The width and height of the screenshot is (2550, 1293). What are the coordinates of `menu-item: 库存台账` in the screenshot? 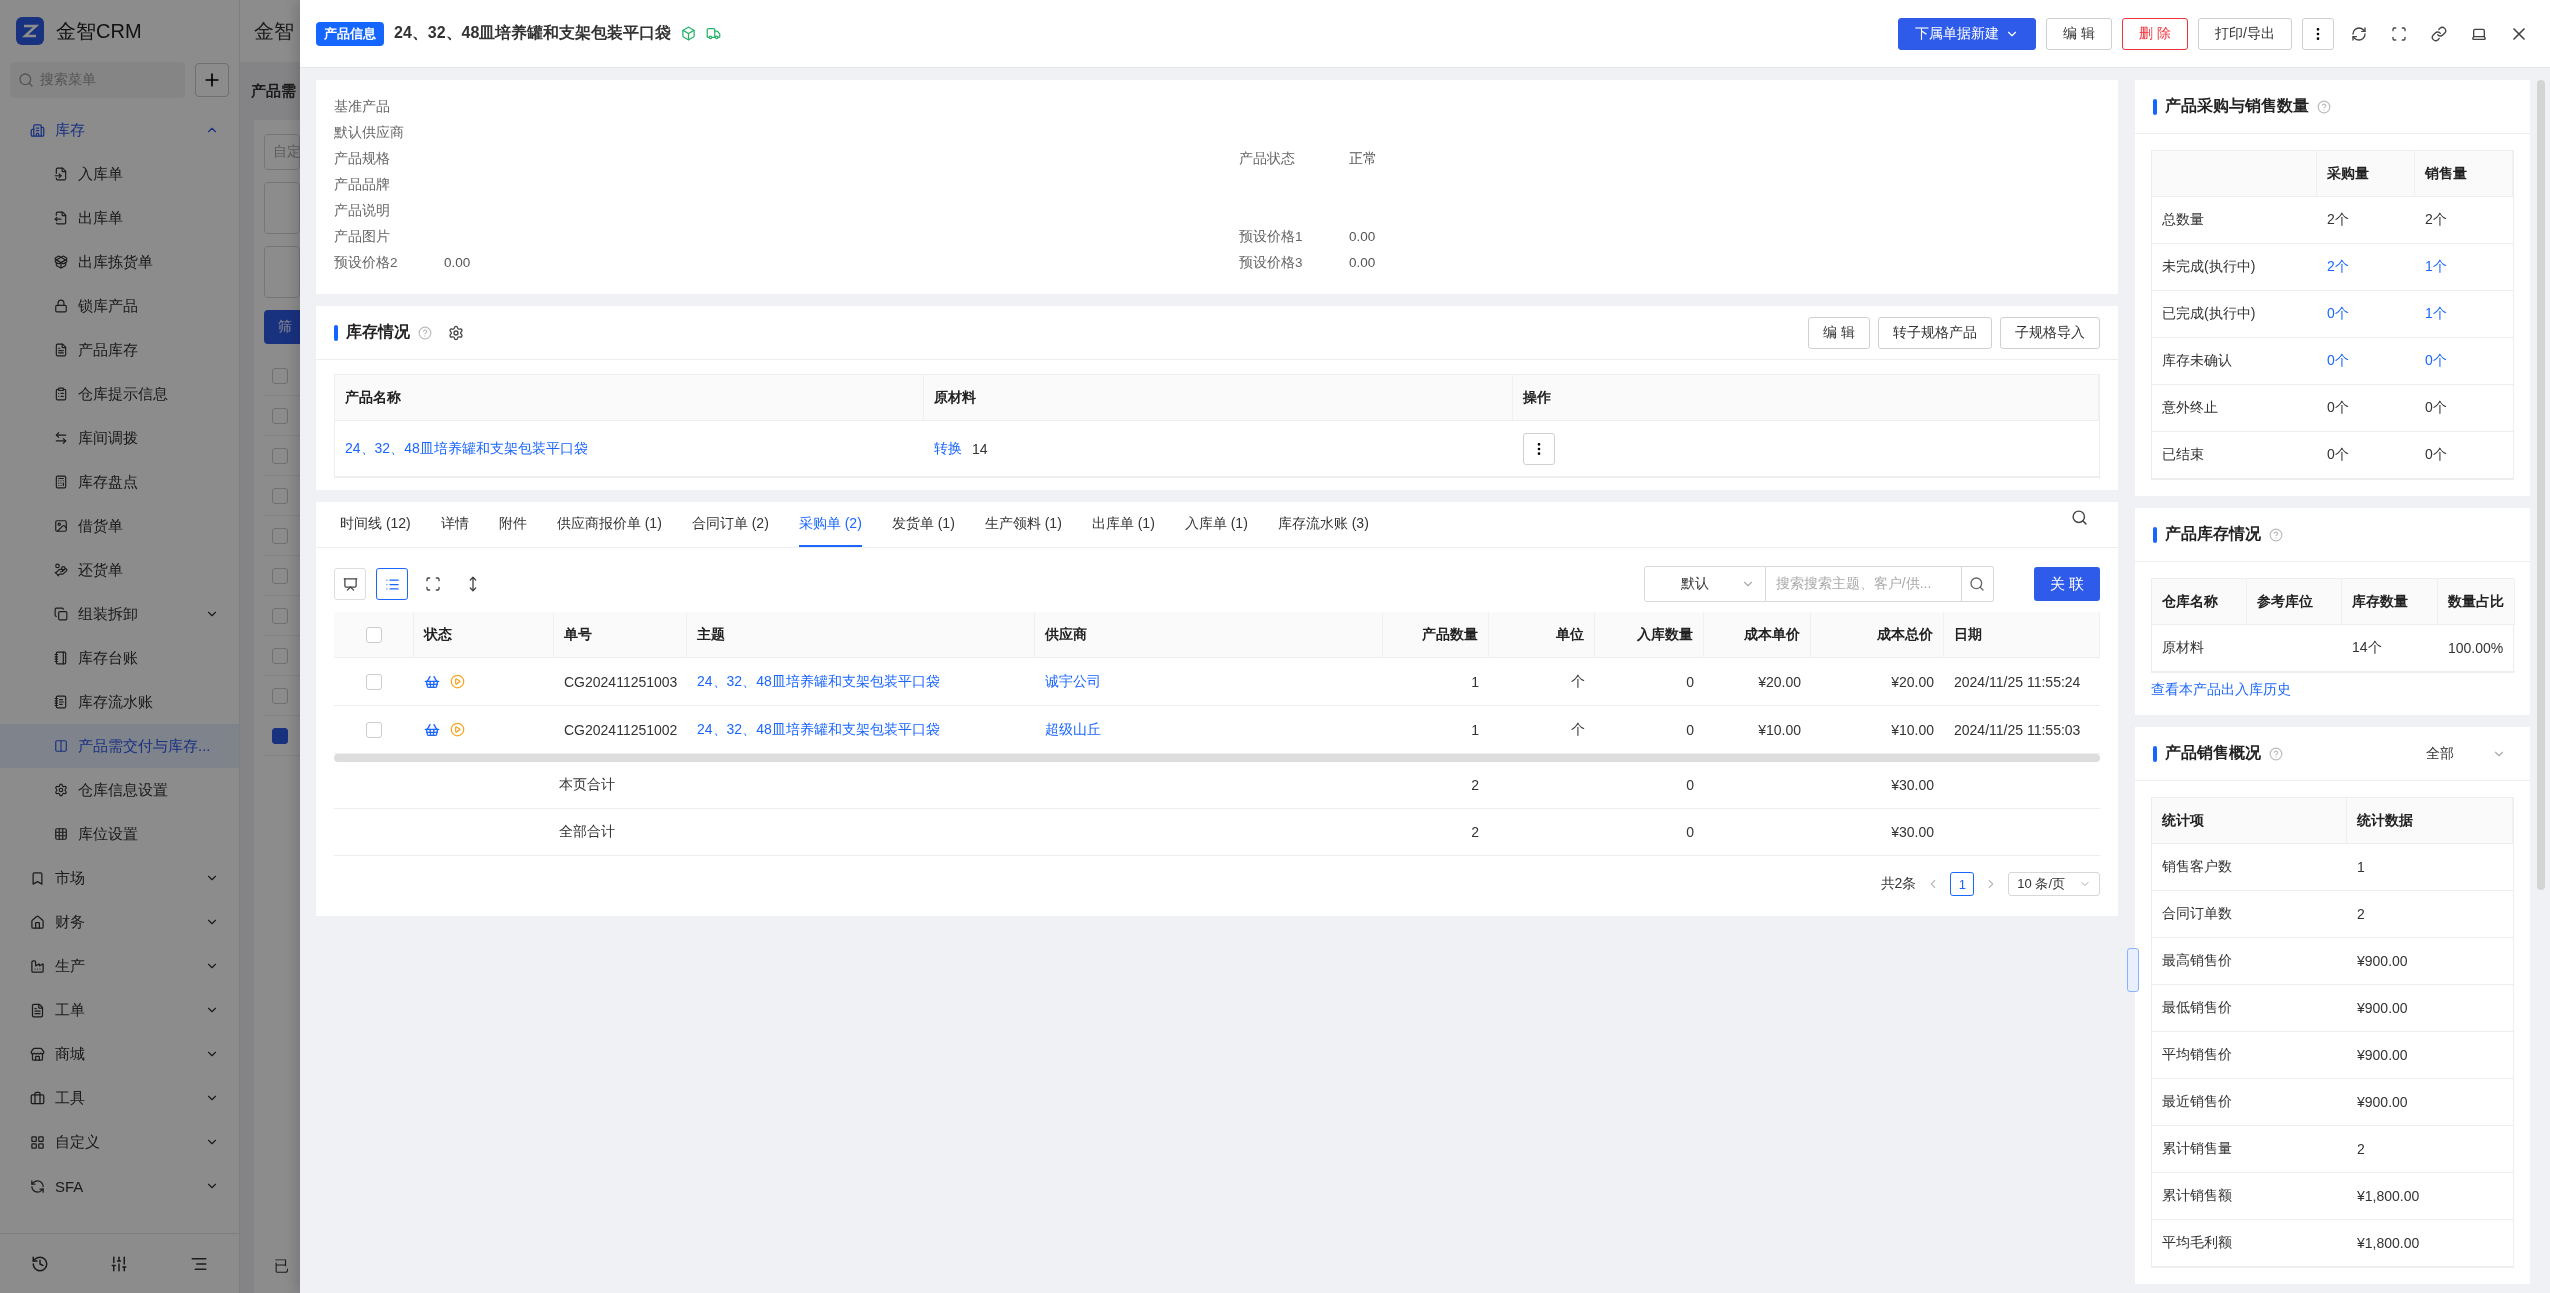 It's located at (119, 658).